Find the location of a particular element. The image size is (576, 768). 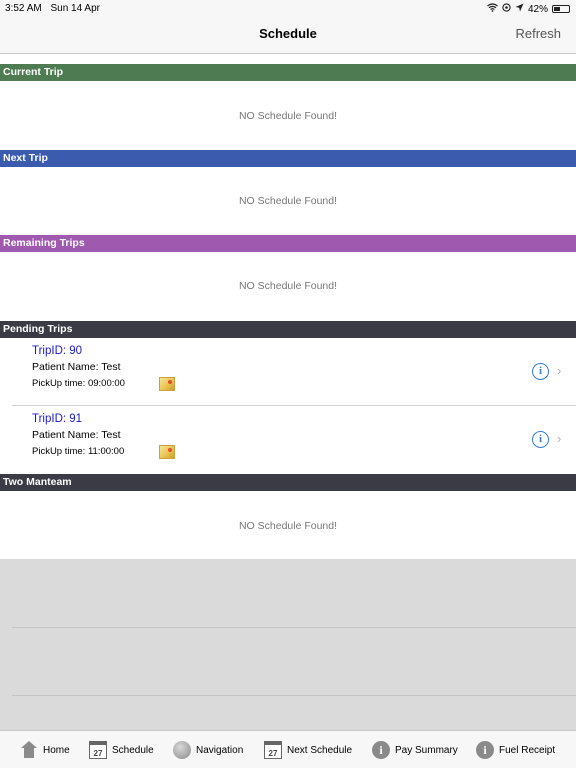

pickup-time: PickUp time: 11:00:00 is located at coordinates (78, 451).